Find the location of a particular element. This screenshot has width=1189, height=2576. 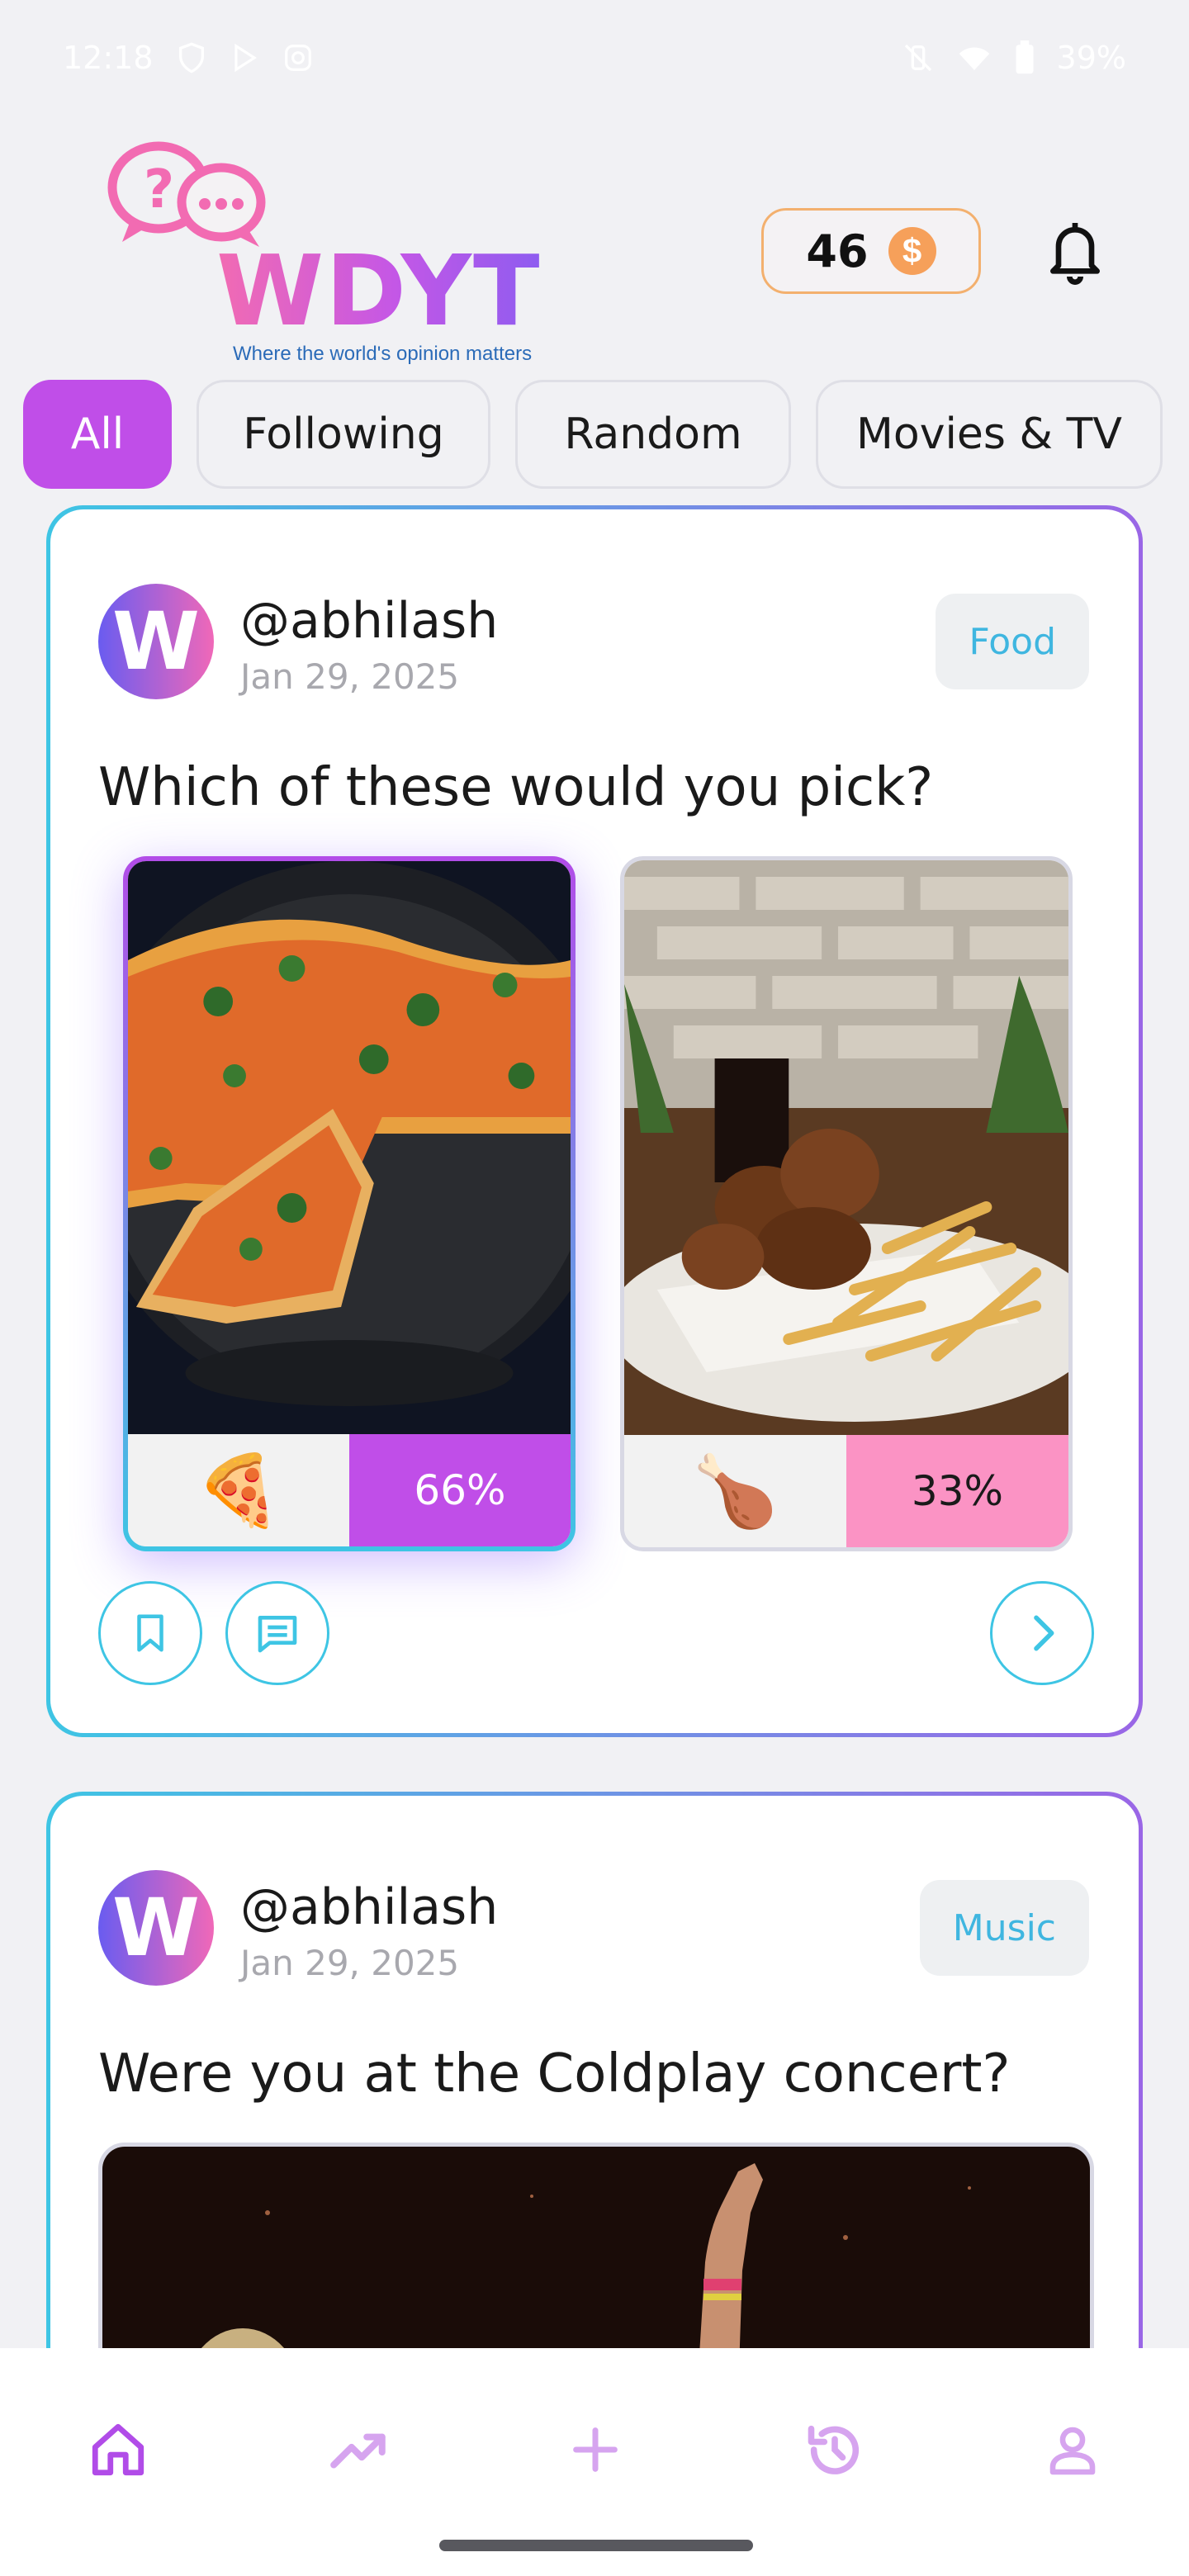

trending-icon is located at coordinates (358, 2451).